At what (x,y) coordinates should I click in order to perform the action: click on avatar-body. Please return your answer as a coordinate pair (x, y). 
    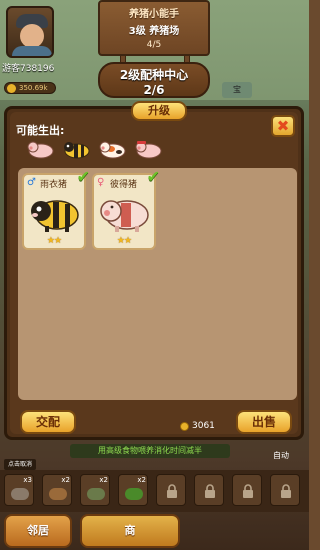
    Looking at the image, I should click on (32, 51).